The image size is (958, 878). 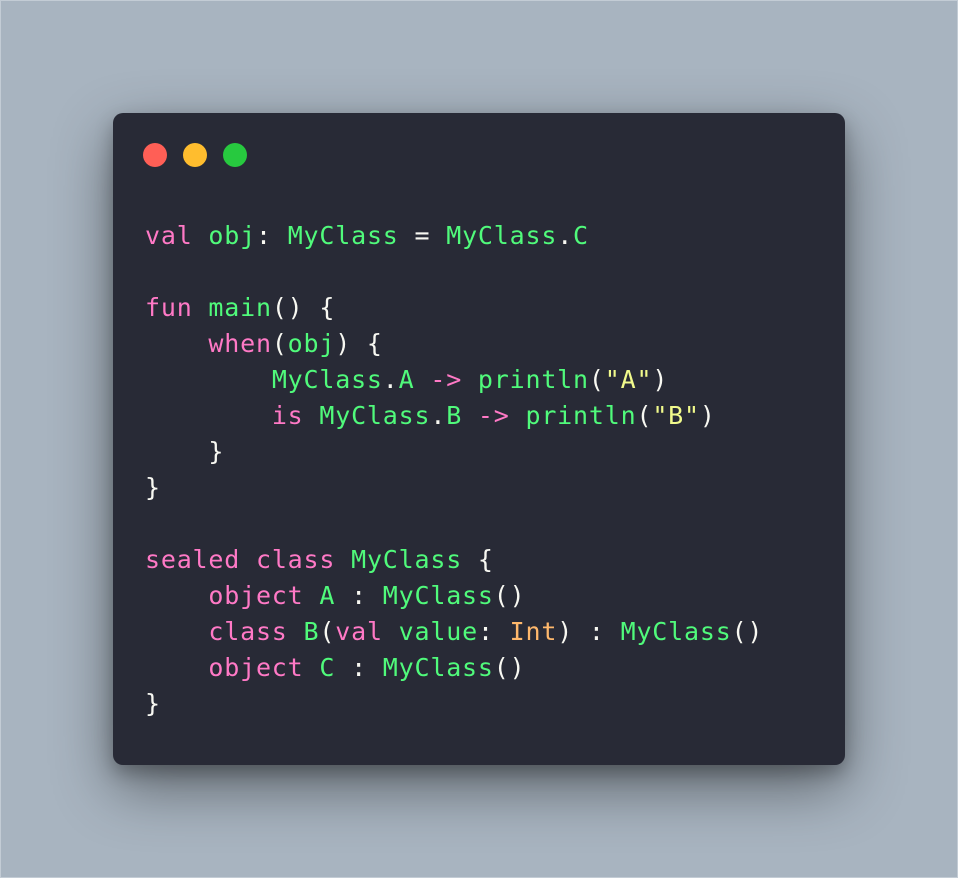 I want to click on type-token: Int, so click(x=533, y=631).